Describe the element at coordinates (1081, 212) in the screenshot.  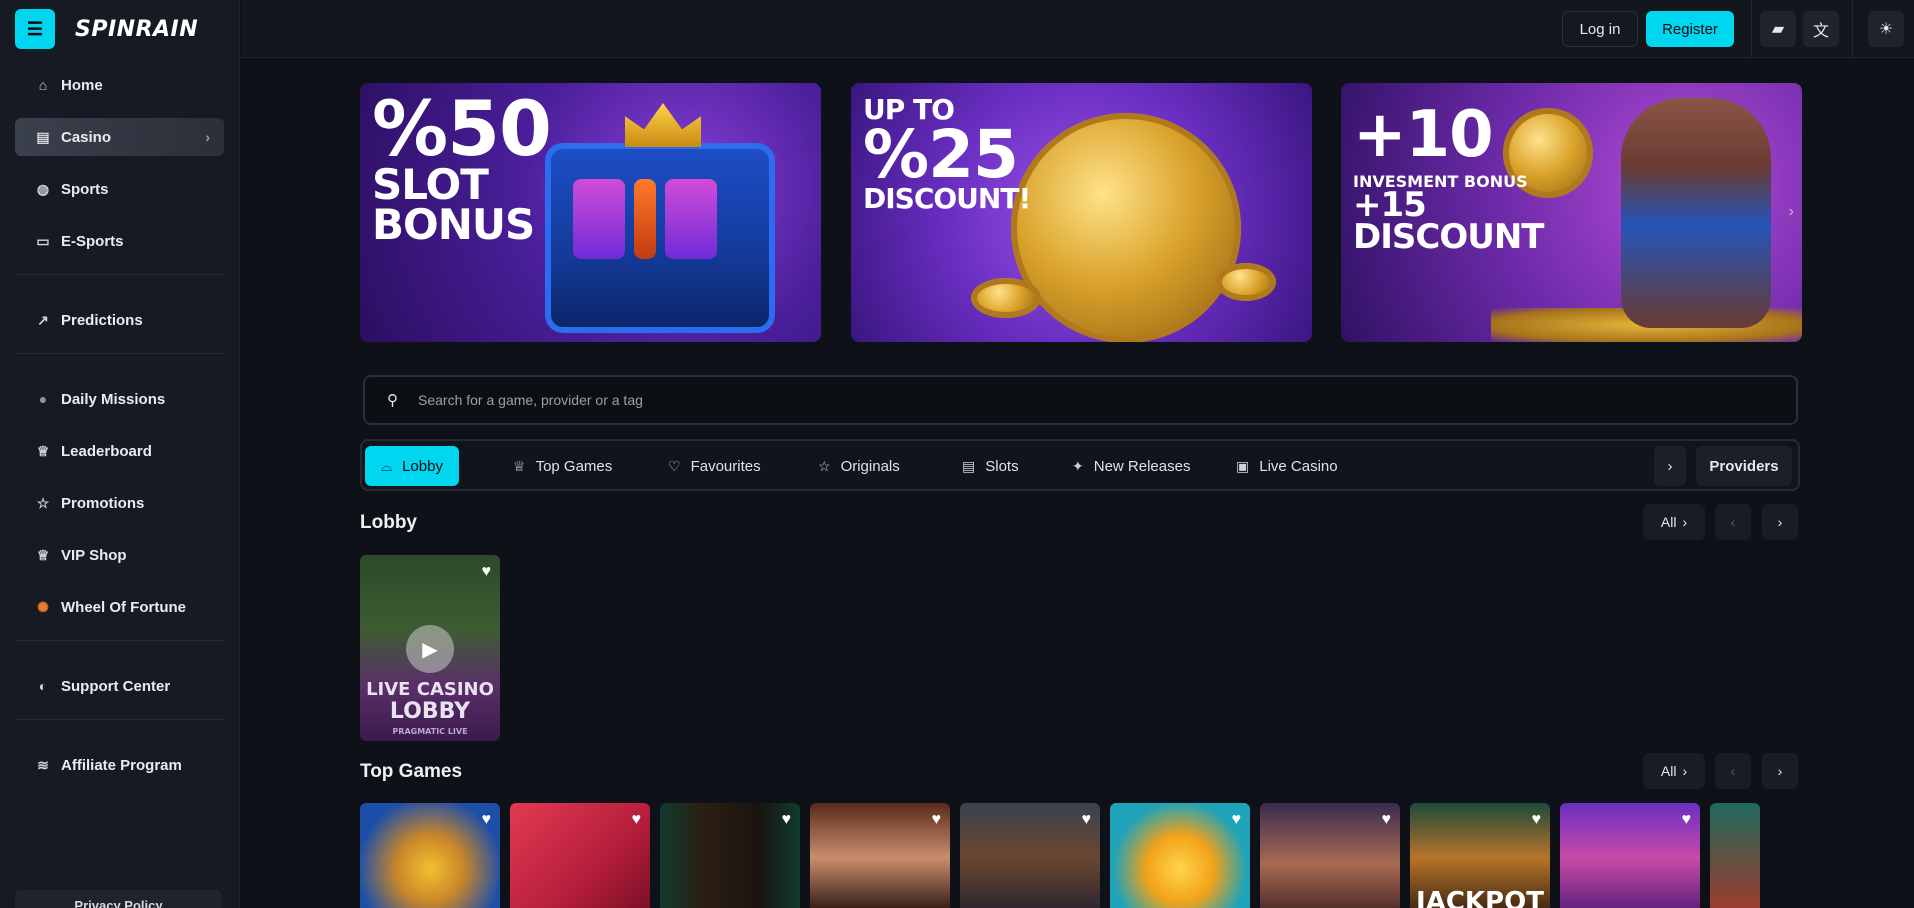
I see `banner-discount: UP TO %25 DISCOUNT!` at that location.